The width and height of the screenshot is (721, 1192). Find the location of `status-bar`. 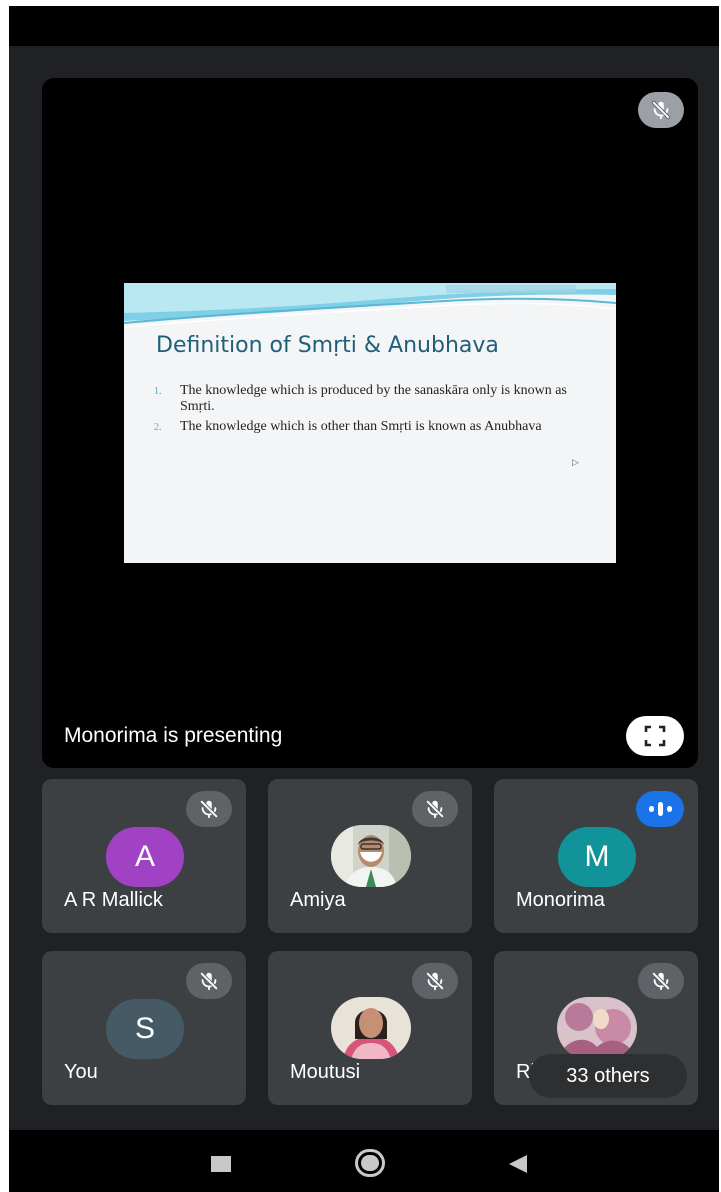

status-bar is located at coordinates (364, 26).